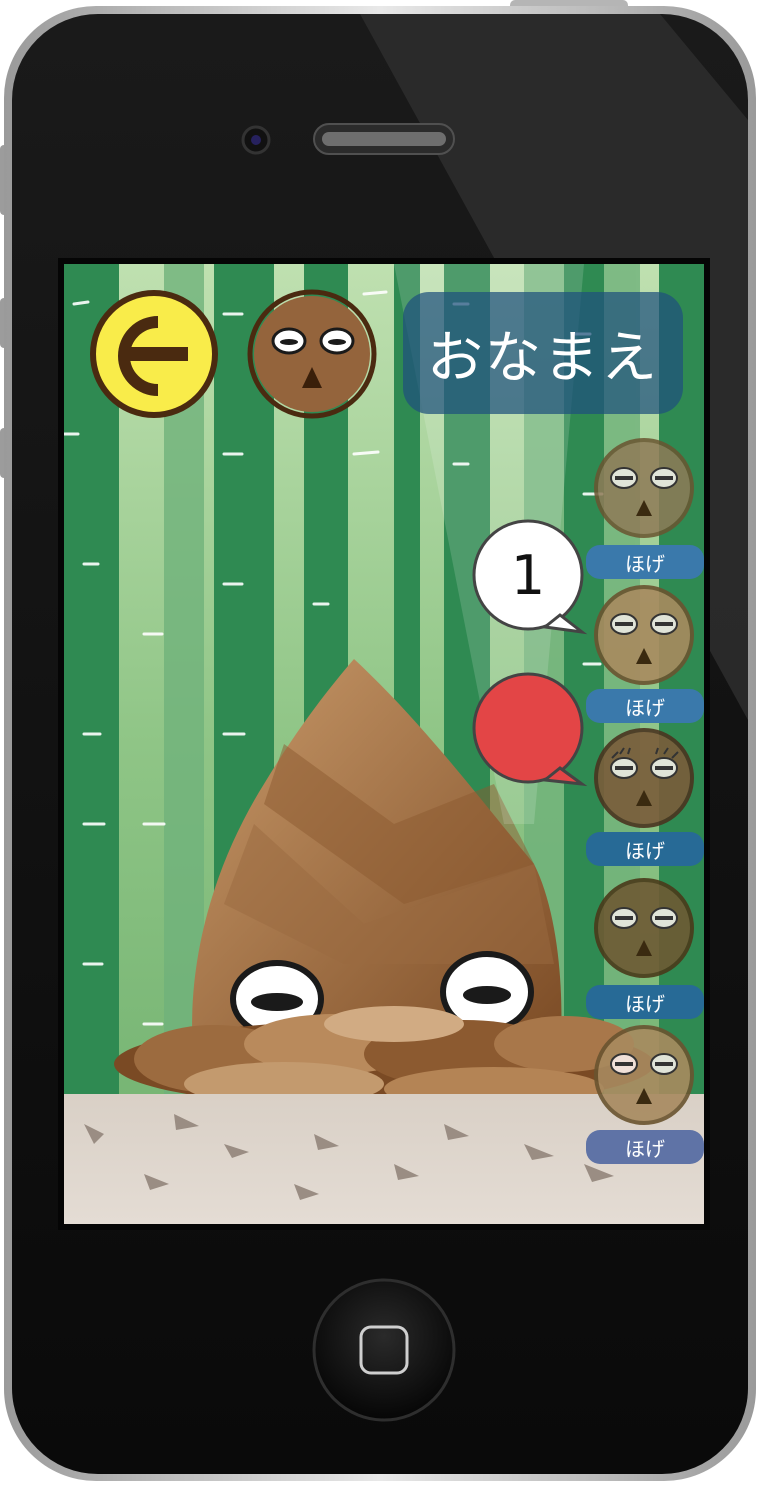 The height and width of the screenshot is (1489, 760). I want to click on name-title-text: おなまえ, so click(543, 358).